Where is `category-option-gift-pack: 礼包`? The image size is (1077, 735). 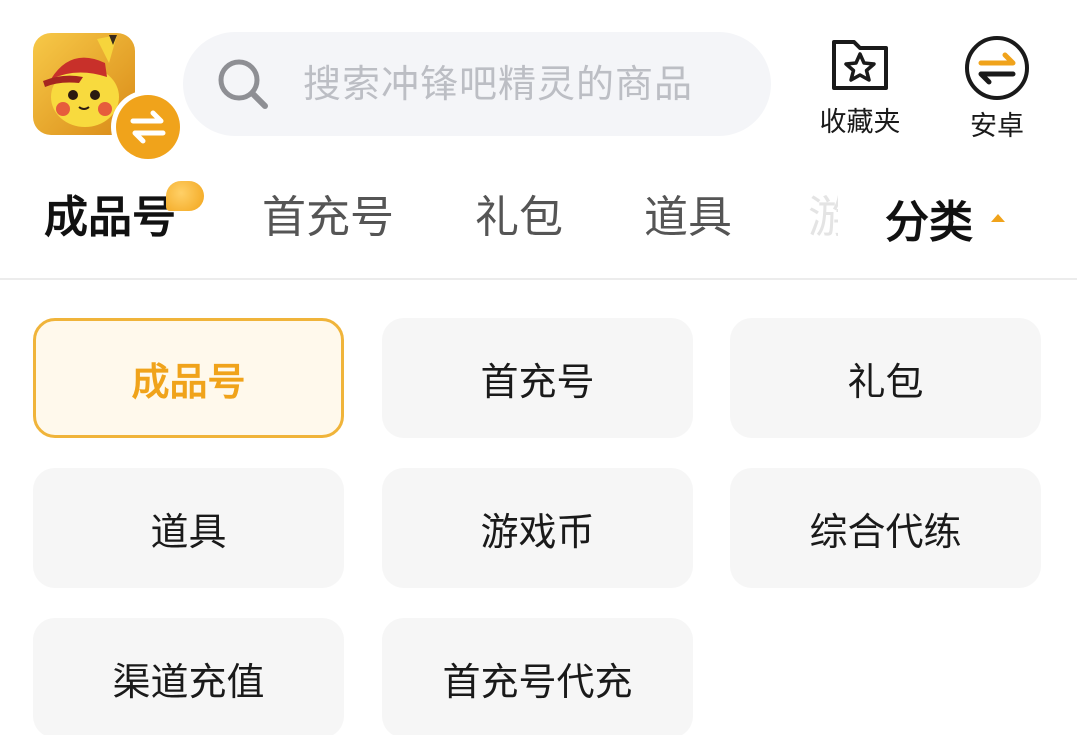
category-option-gift-pack: 礼包 is located at coordinates (885, 378).